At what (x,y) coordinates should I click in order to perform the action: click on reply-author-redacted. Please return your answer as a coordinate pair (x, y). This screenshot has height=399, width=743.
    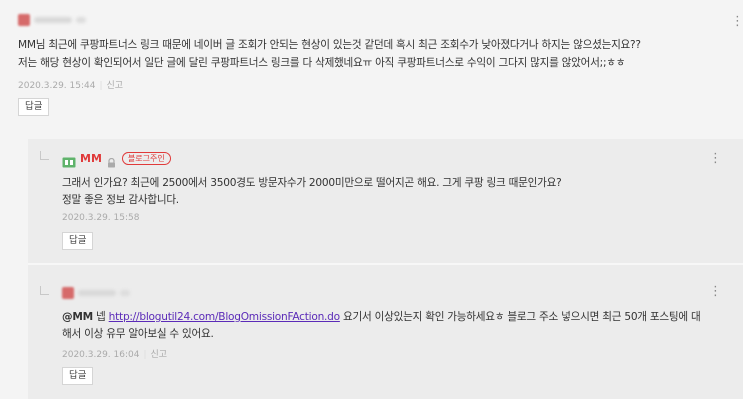
    Looking at the image, I should click on (98, 293).